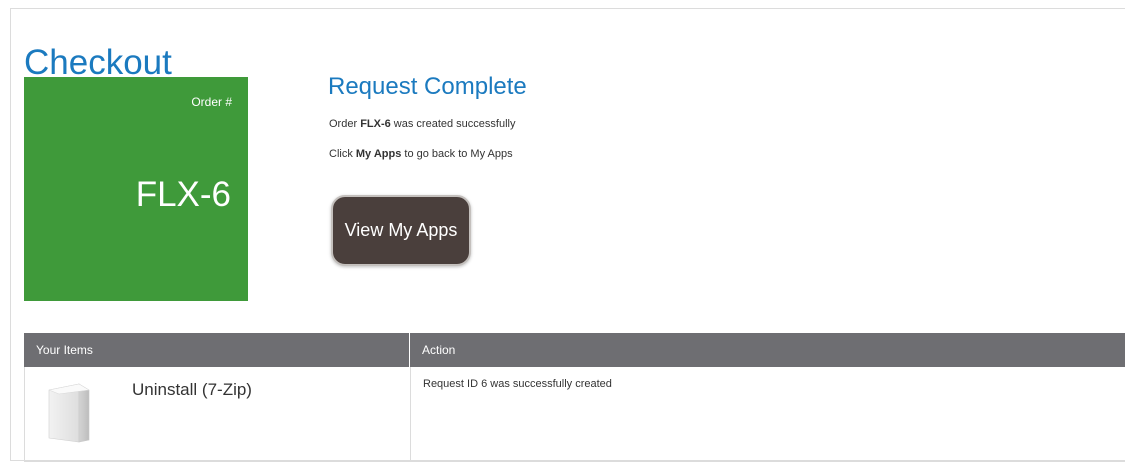 Image resolution: width=1139 pixels, height=471 pixels. What do you see at coordinates (345, 124) in the screenshot?
I see `order-created-prefix: Order` at bounding box center [345, 124].